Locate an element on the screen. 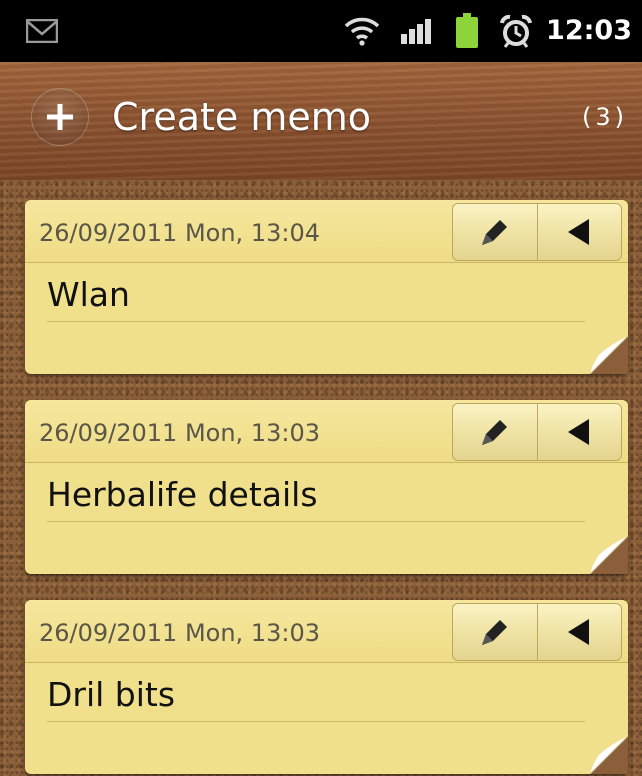 Image resolution: width=642 pixels, height=776 pixels. page-title: Create memo is located at coordinates (241, 117).